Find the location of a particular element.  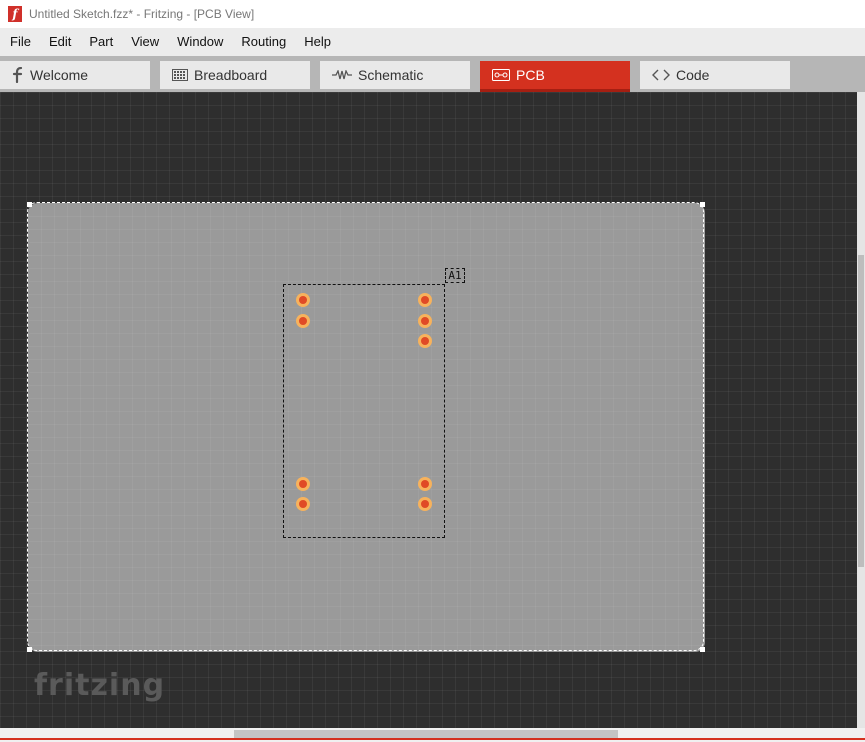

menu-help: Help is located at coordinates (316, 42).